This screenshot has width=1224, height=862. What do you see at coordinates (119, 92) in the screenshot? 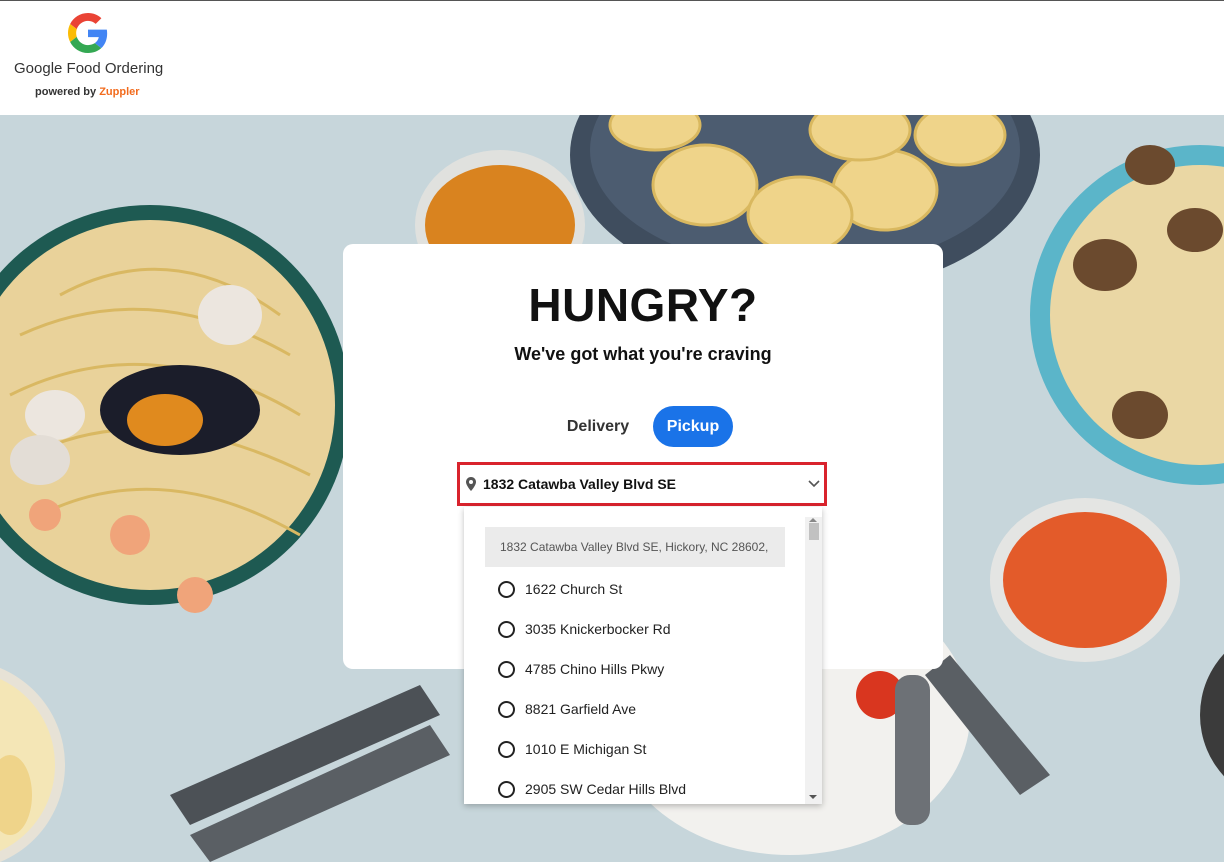
I see `zuppler-brand: Zuppler` at bounding box center [119, 92].